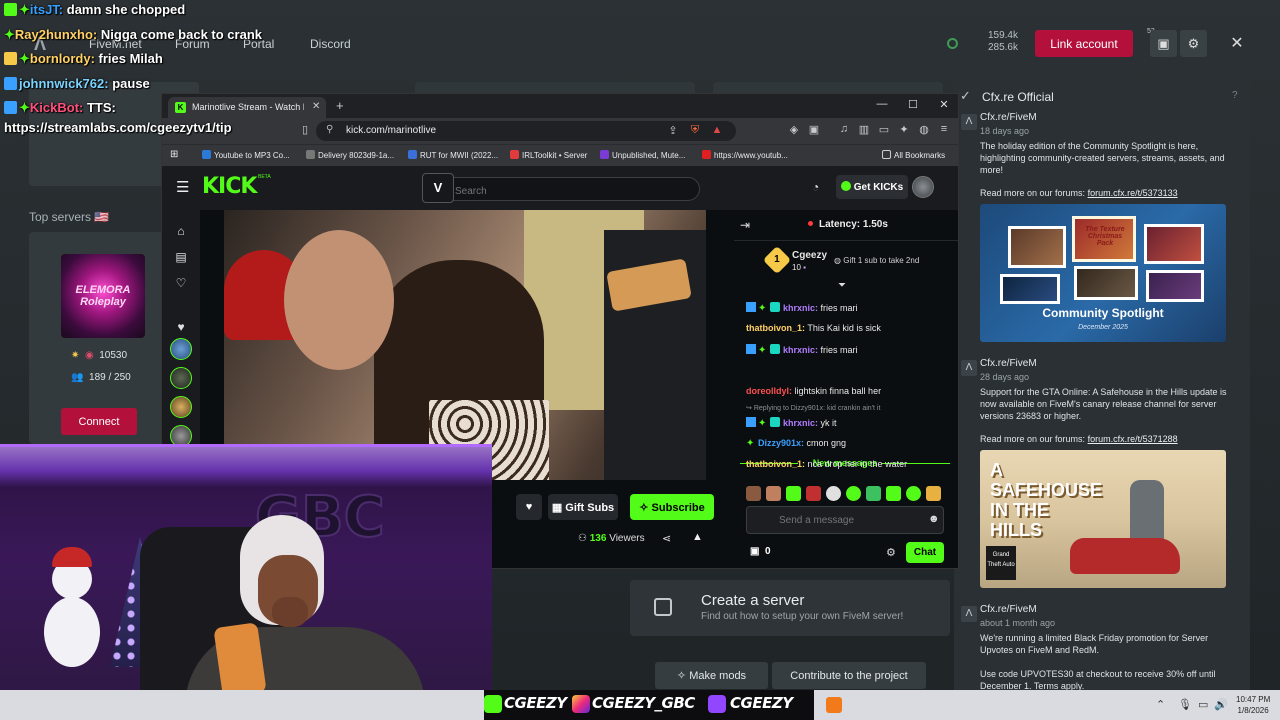  What do you see at coordinates (1018, 623) in the screenshot?
I see `post-time: about 1 month ago` at bounding box center [1018, 623].